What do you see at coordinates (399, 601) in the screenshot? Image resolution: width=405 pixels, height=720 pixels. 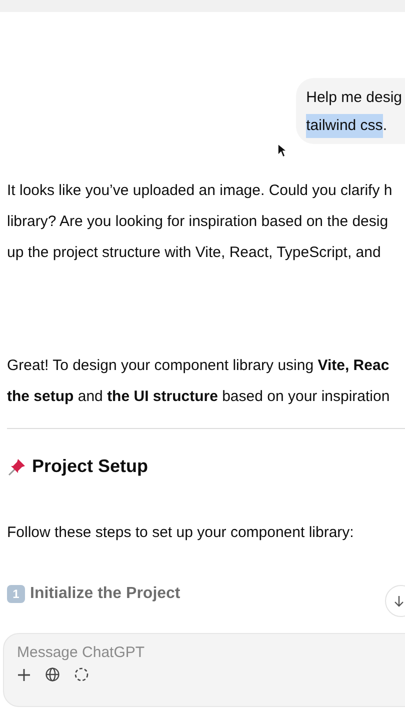 I see `arrow-down-icon` at bounding box center [399, 601].